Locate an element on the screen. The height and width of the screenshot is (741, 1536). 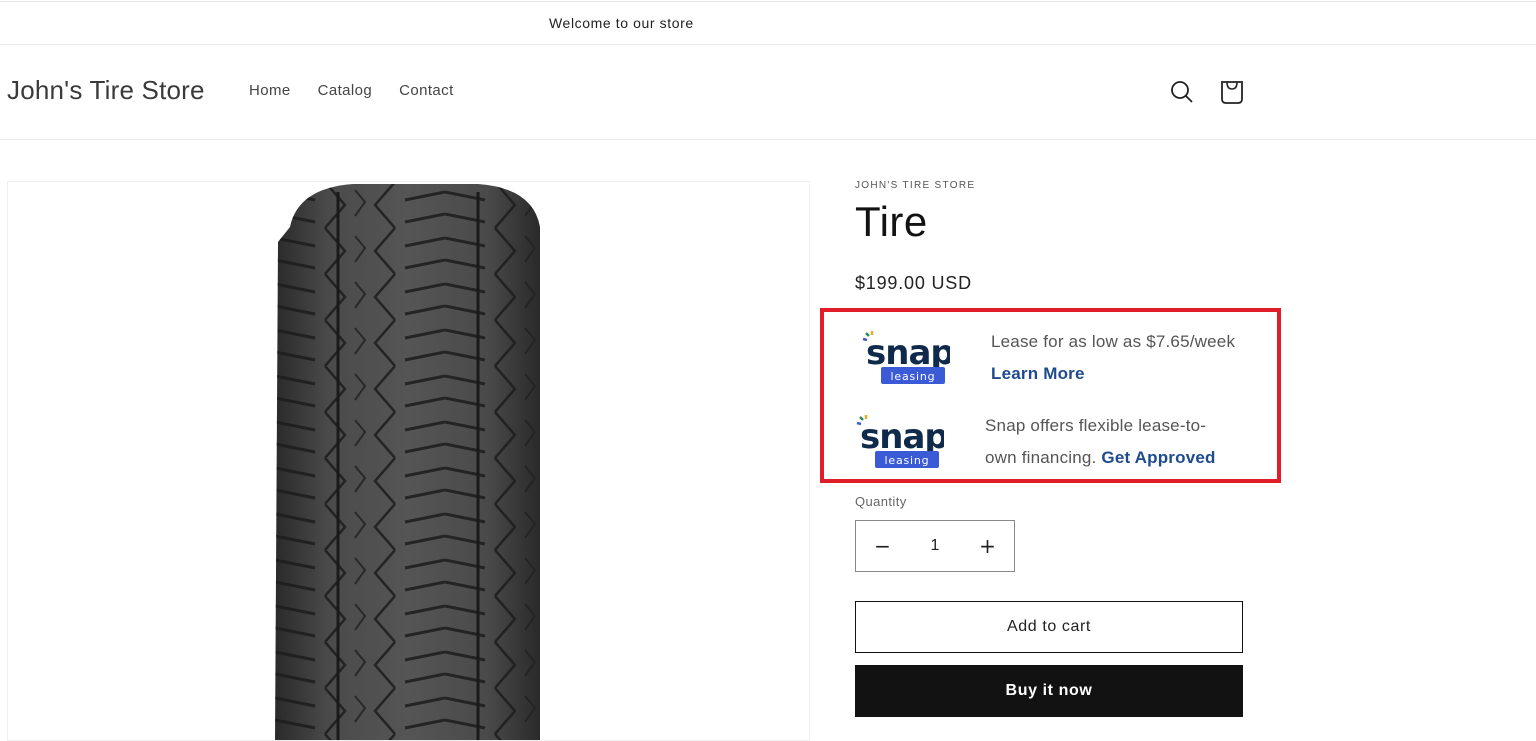
quantity-label: Quantity is located at coordinates (881, 501).